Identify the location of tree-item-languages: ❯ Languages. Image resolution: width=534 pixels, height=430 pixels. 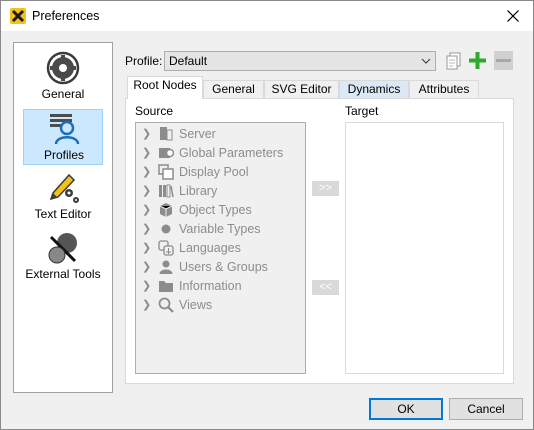
(222, 248).